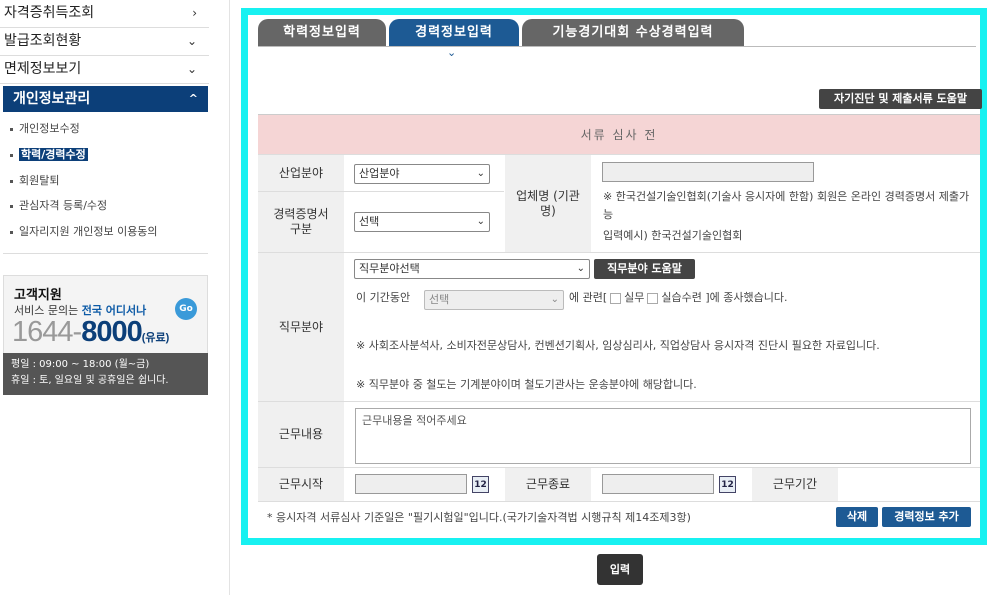 Image resolution: width=991 pixels, height=595 pixels. Describe the element at coordinates (422, 174) in the screenshot. I see `industry-select: 산업분야 ⌄` at that location.